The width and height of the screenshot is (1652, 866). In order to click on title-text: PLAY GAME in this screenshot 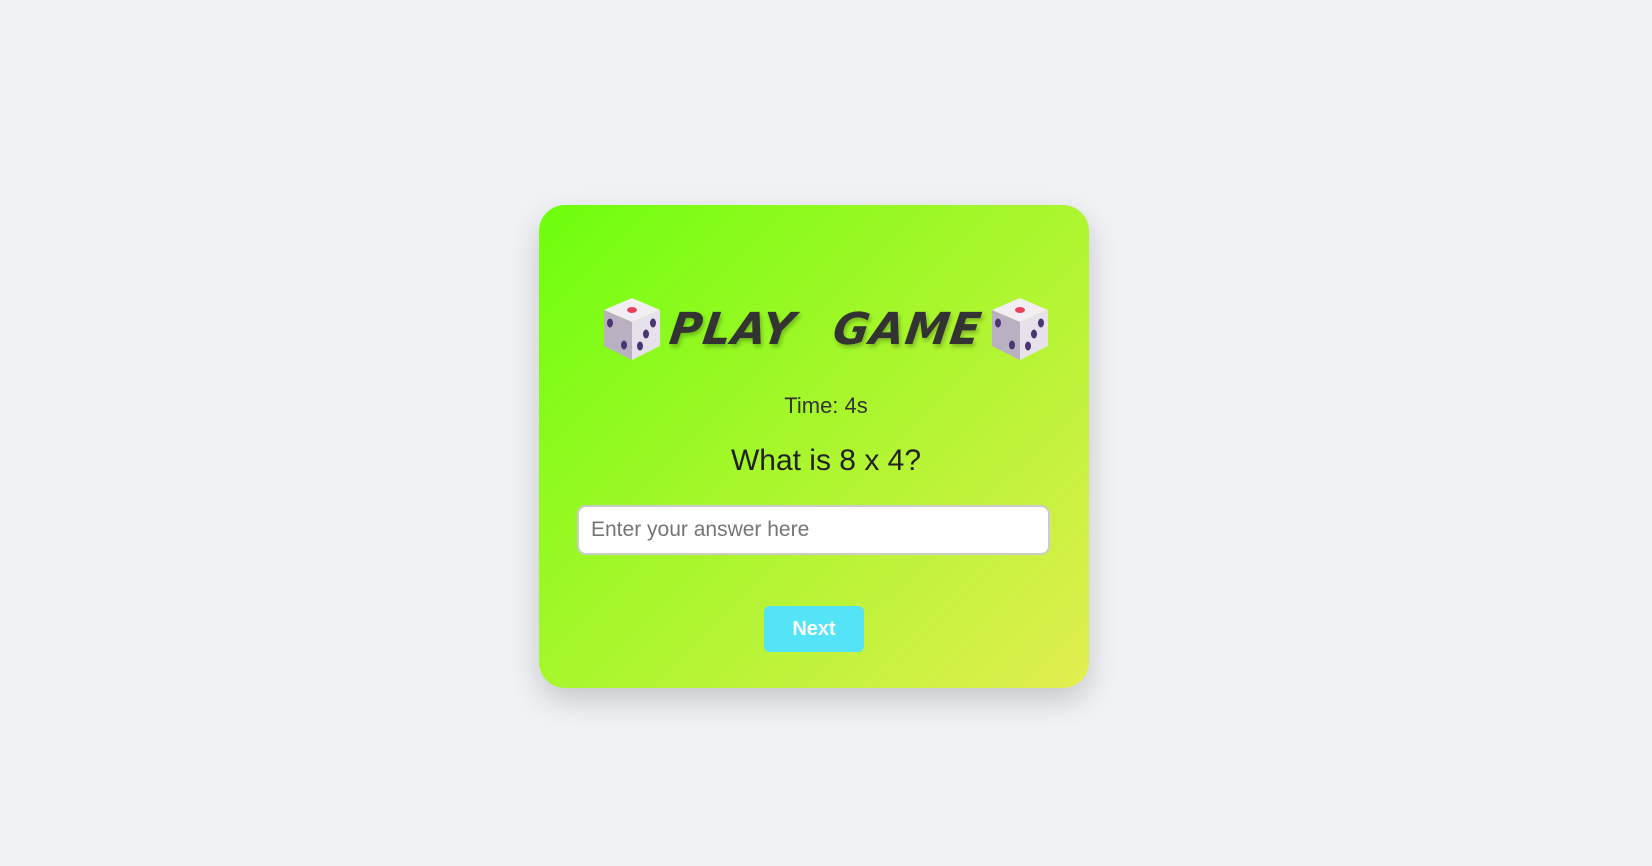, I will do `click(826, 329)`.